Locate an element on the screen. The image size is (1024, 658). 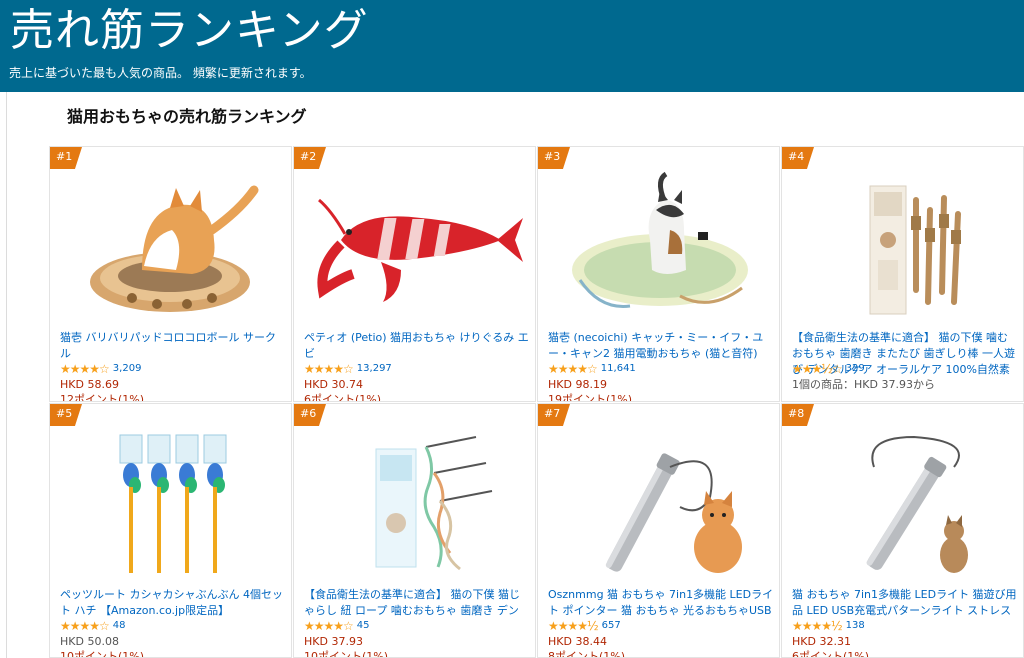
review-count-link: 11,641 is located at coordinates (618, 369).